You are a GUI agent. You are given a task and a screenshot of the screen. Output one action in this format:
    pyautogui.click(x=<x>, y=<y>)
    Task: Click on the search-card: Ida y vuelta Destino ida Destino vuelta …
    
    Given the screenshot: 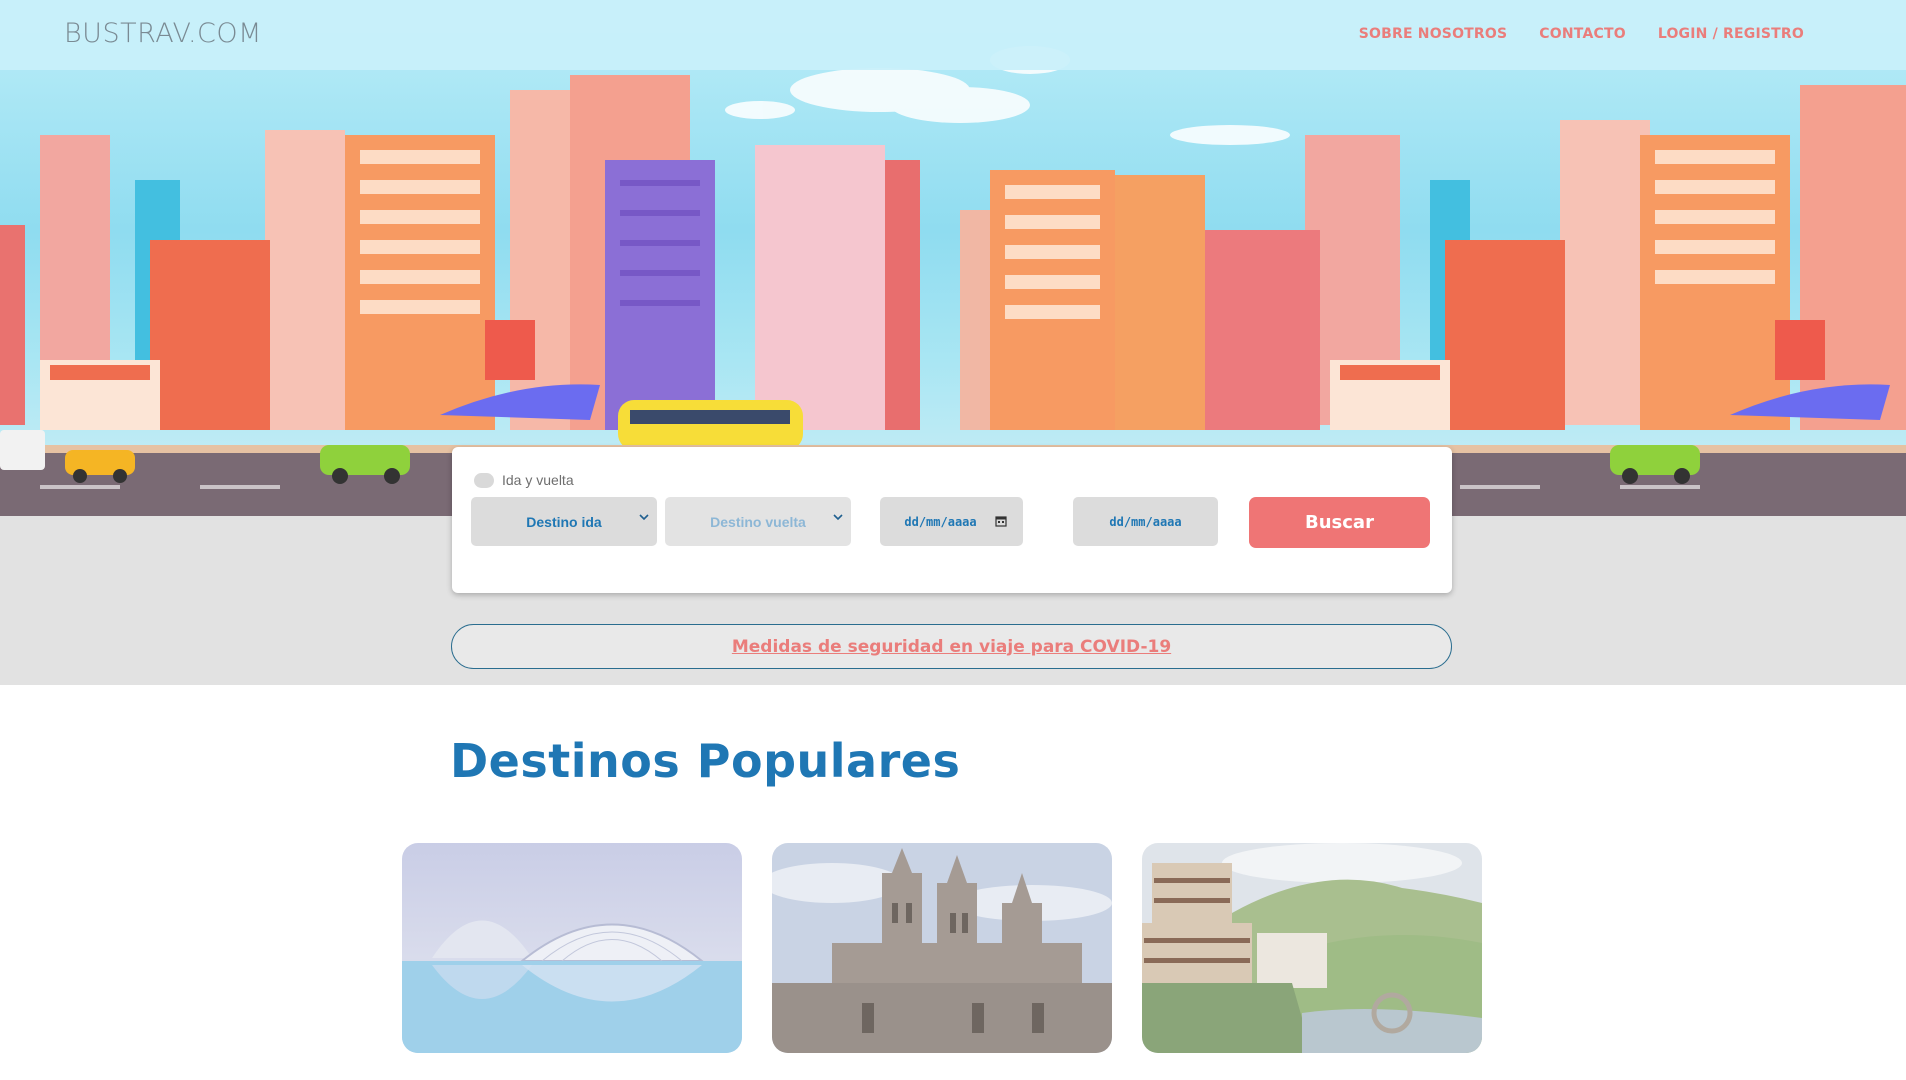 What is the action you would take?
    pyautogui.click(x=952, y=520)
    